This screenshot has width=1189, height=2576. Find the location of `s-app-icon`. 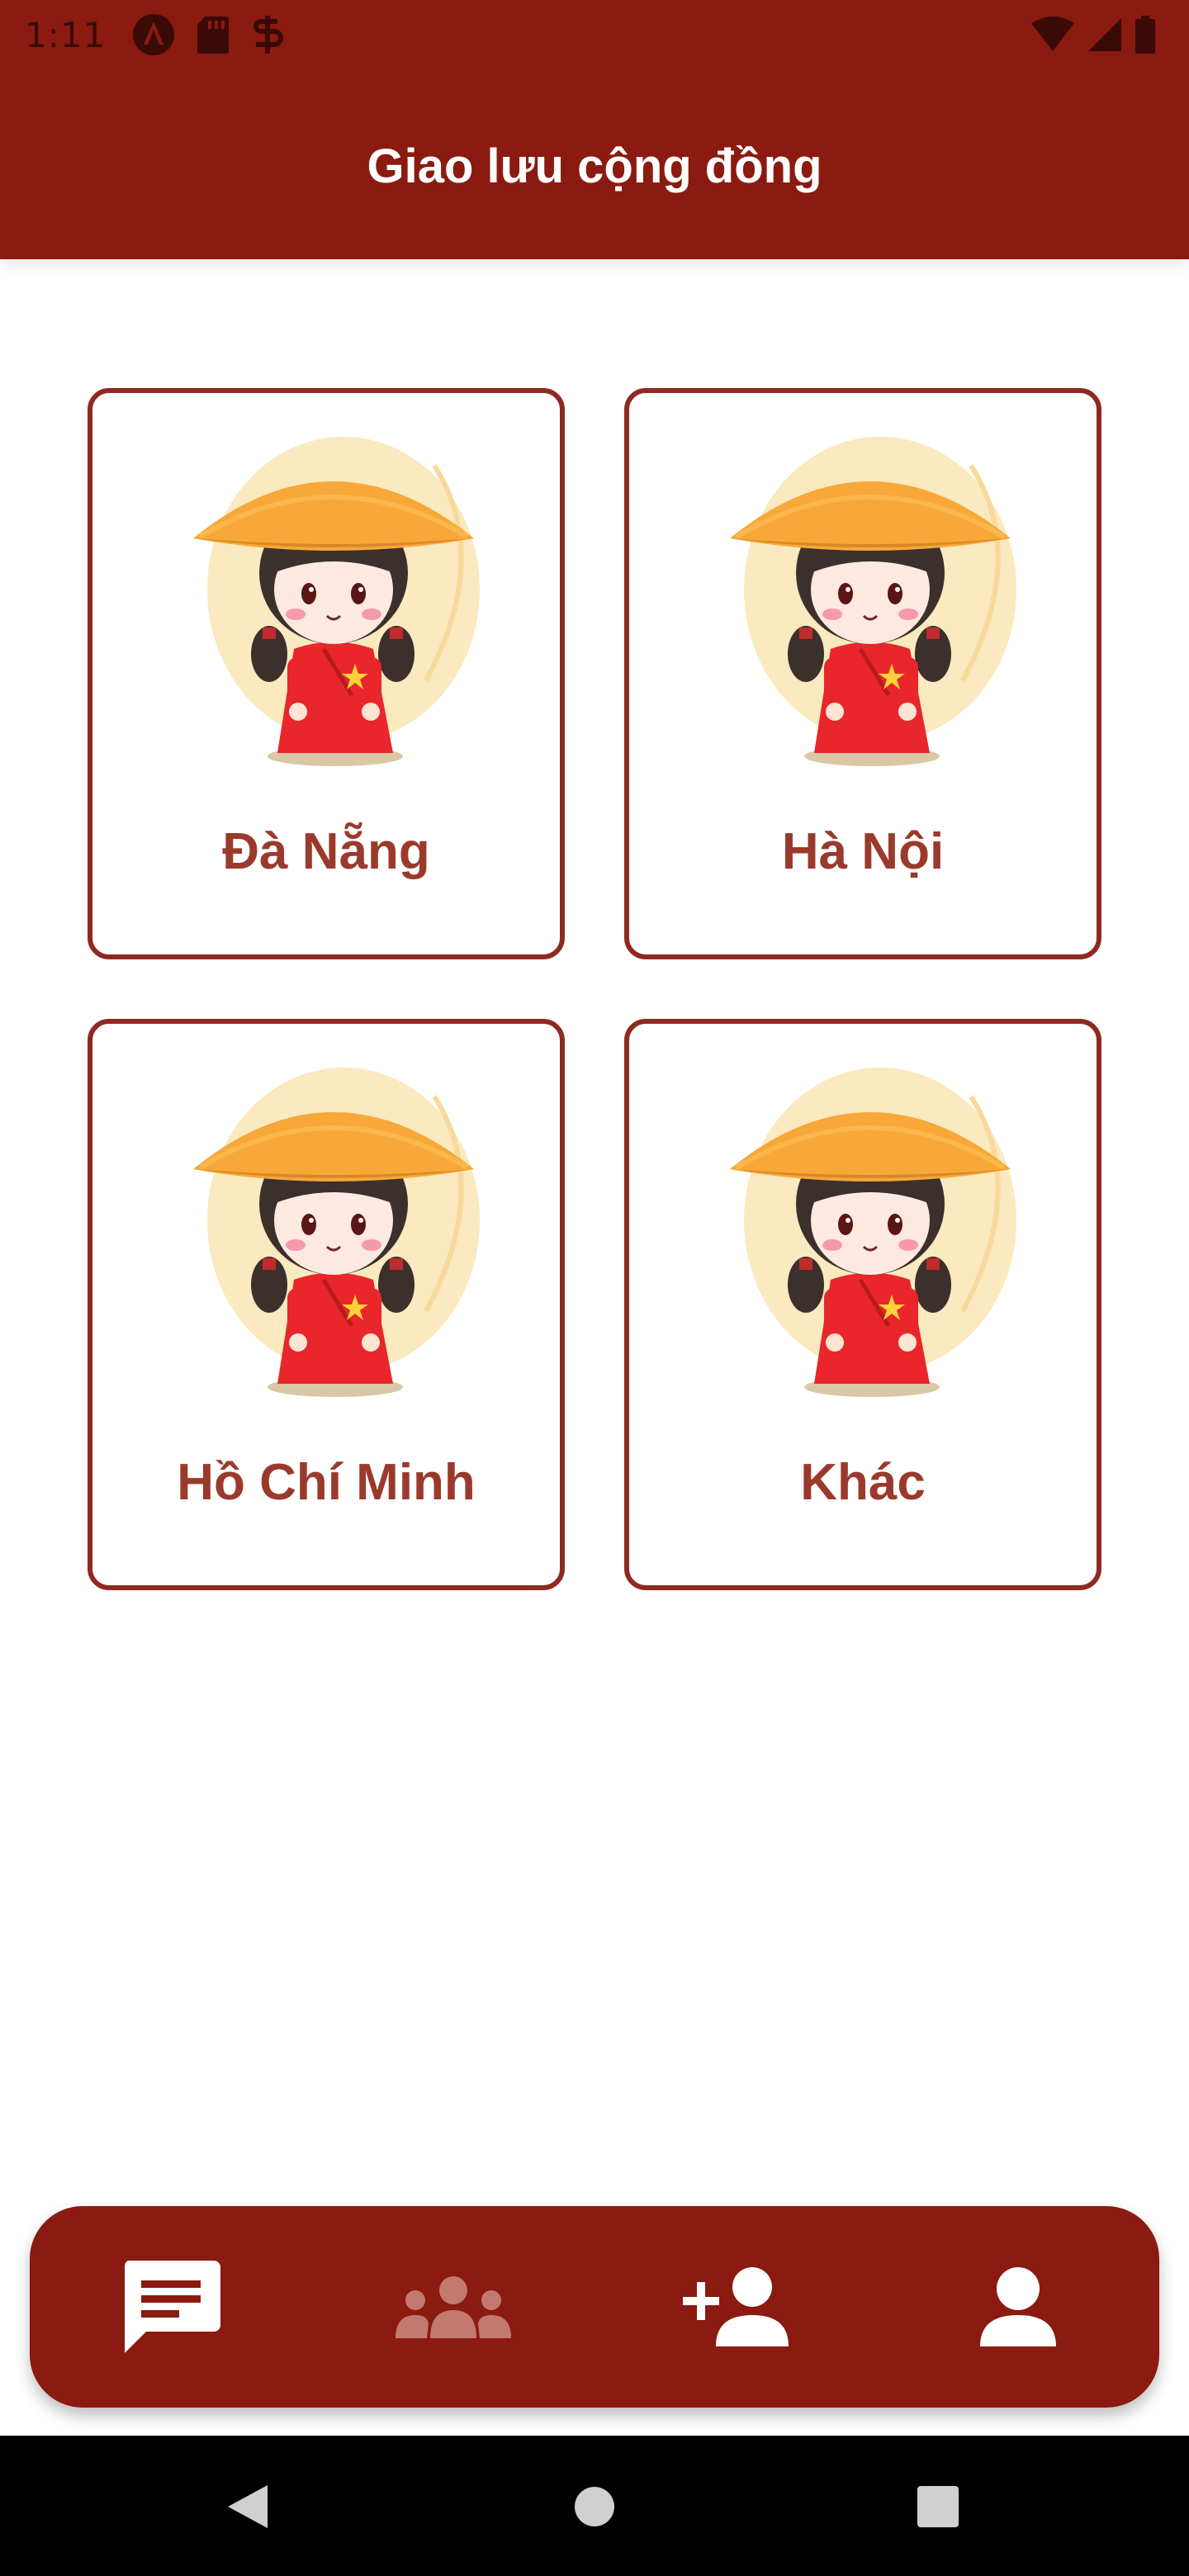

s-app-icon is located at coordinates (268, 35).